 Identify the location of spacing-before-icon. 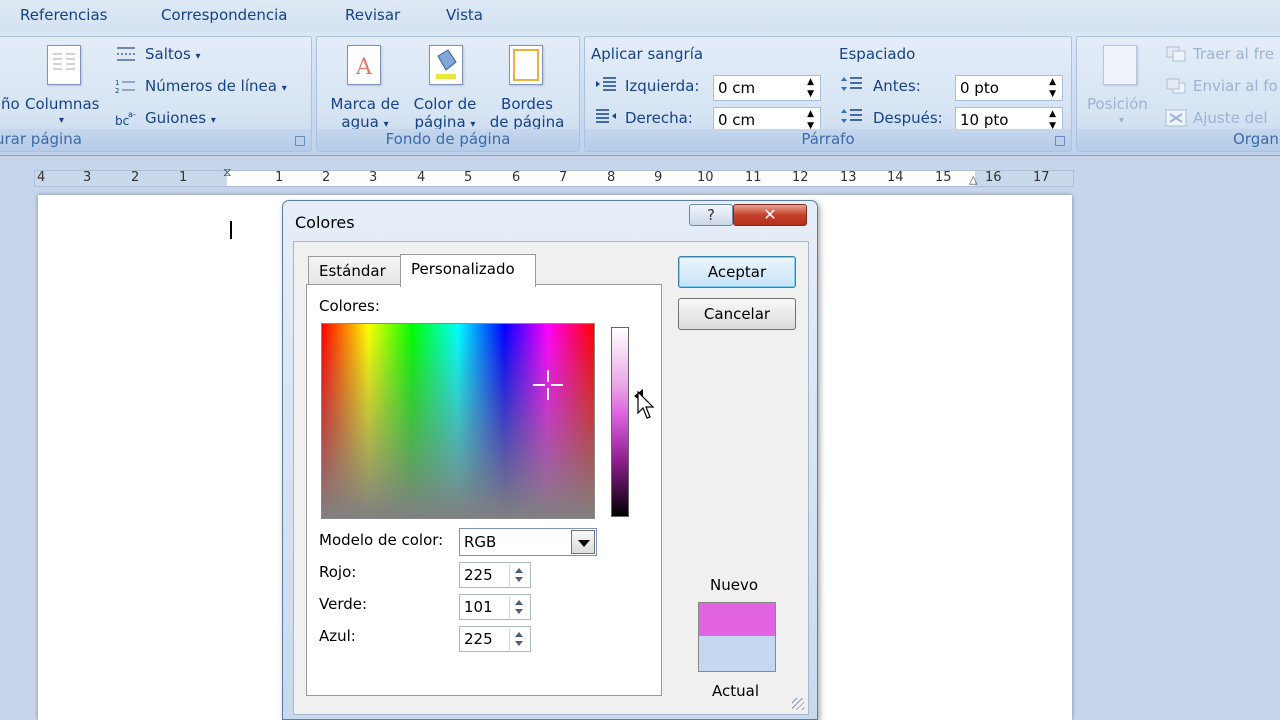
(852, 84).